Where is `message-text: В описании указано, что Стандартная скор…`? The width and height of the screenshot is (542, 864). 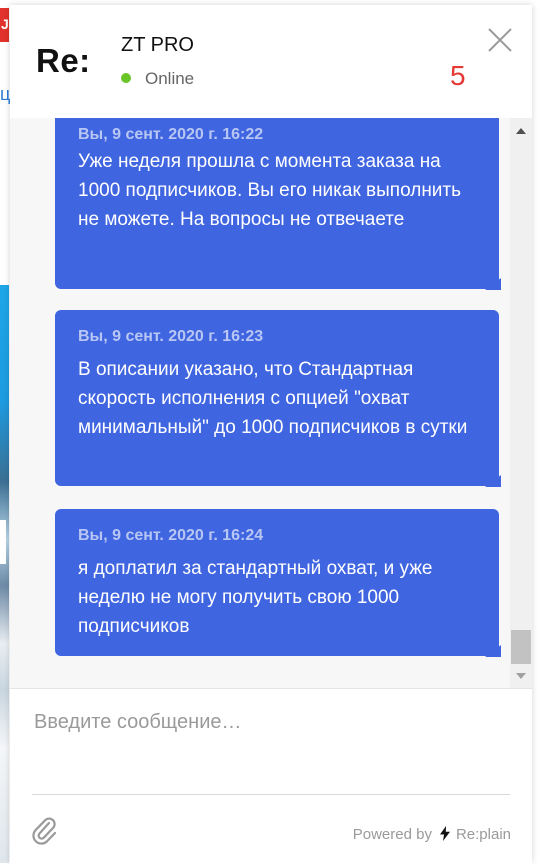
message-text: В описании указано, что Стандартная скор… is located at coordinates (273, 398).